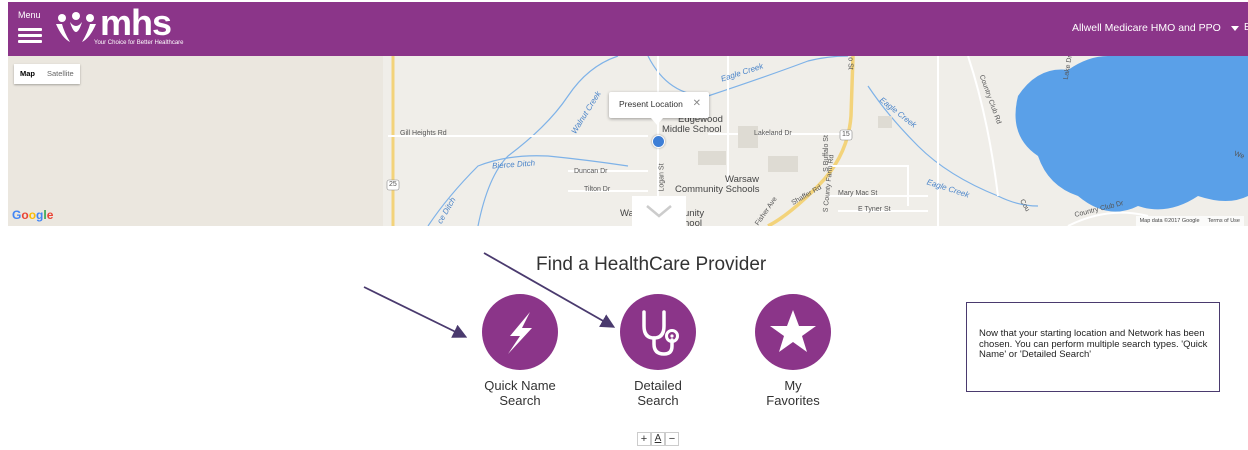 The width and height of the screenshot is (1248, 450). I want to click on map-label: Community Schools, so click(717, 189).